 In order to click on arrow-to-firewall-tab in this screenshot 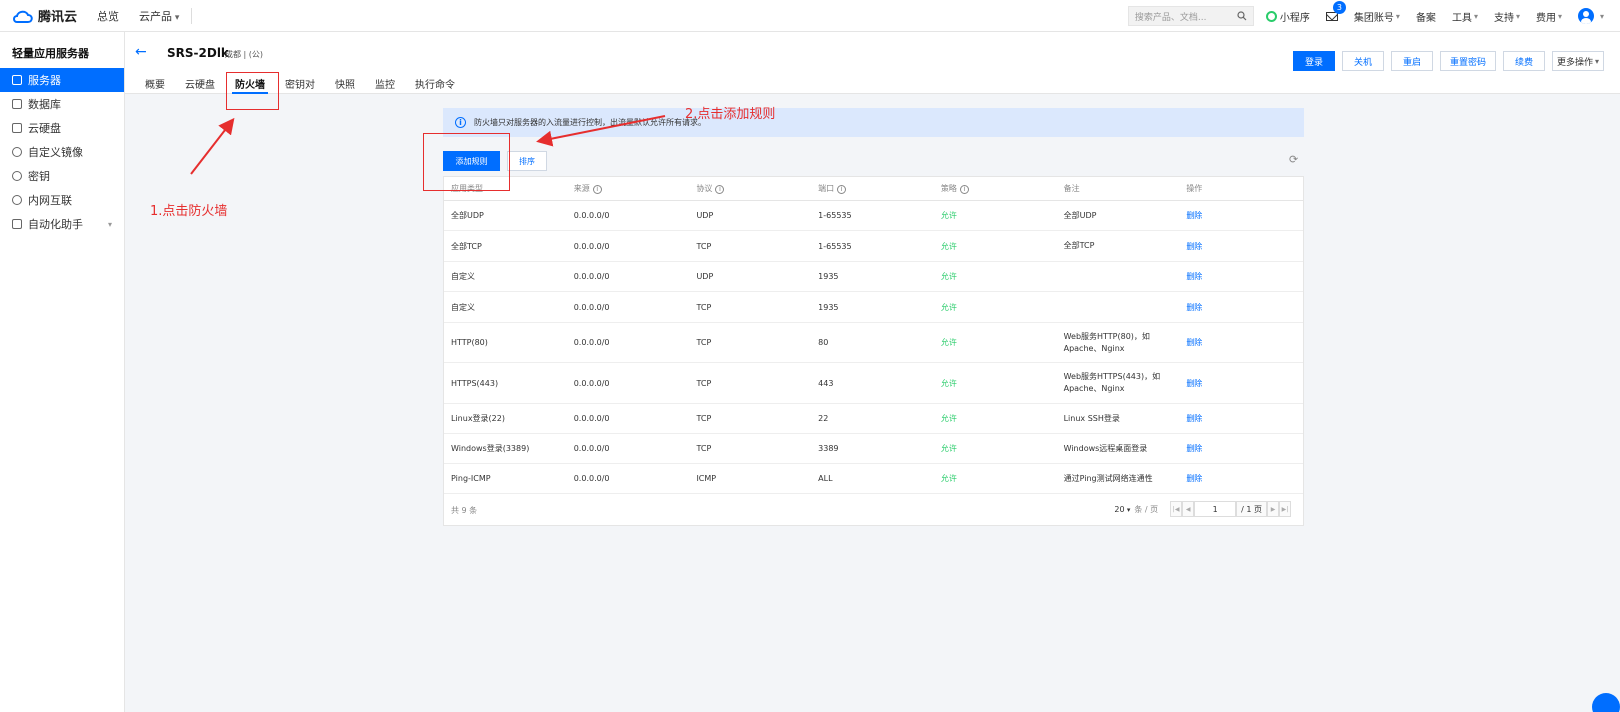, I will do `click(212, 146)`.